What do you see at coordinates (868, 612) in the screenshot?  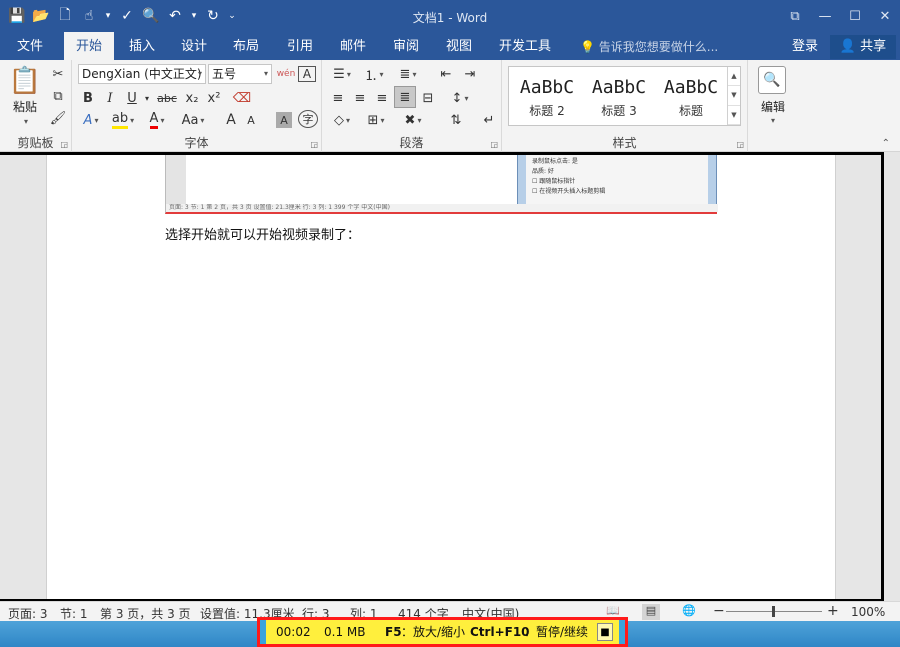 I see `zoom-level: 100%` at bounding box center [868, 612].